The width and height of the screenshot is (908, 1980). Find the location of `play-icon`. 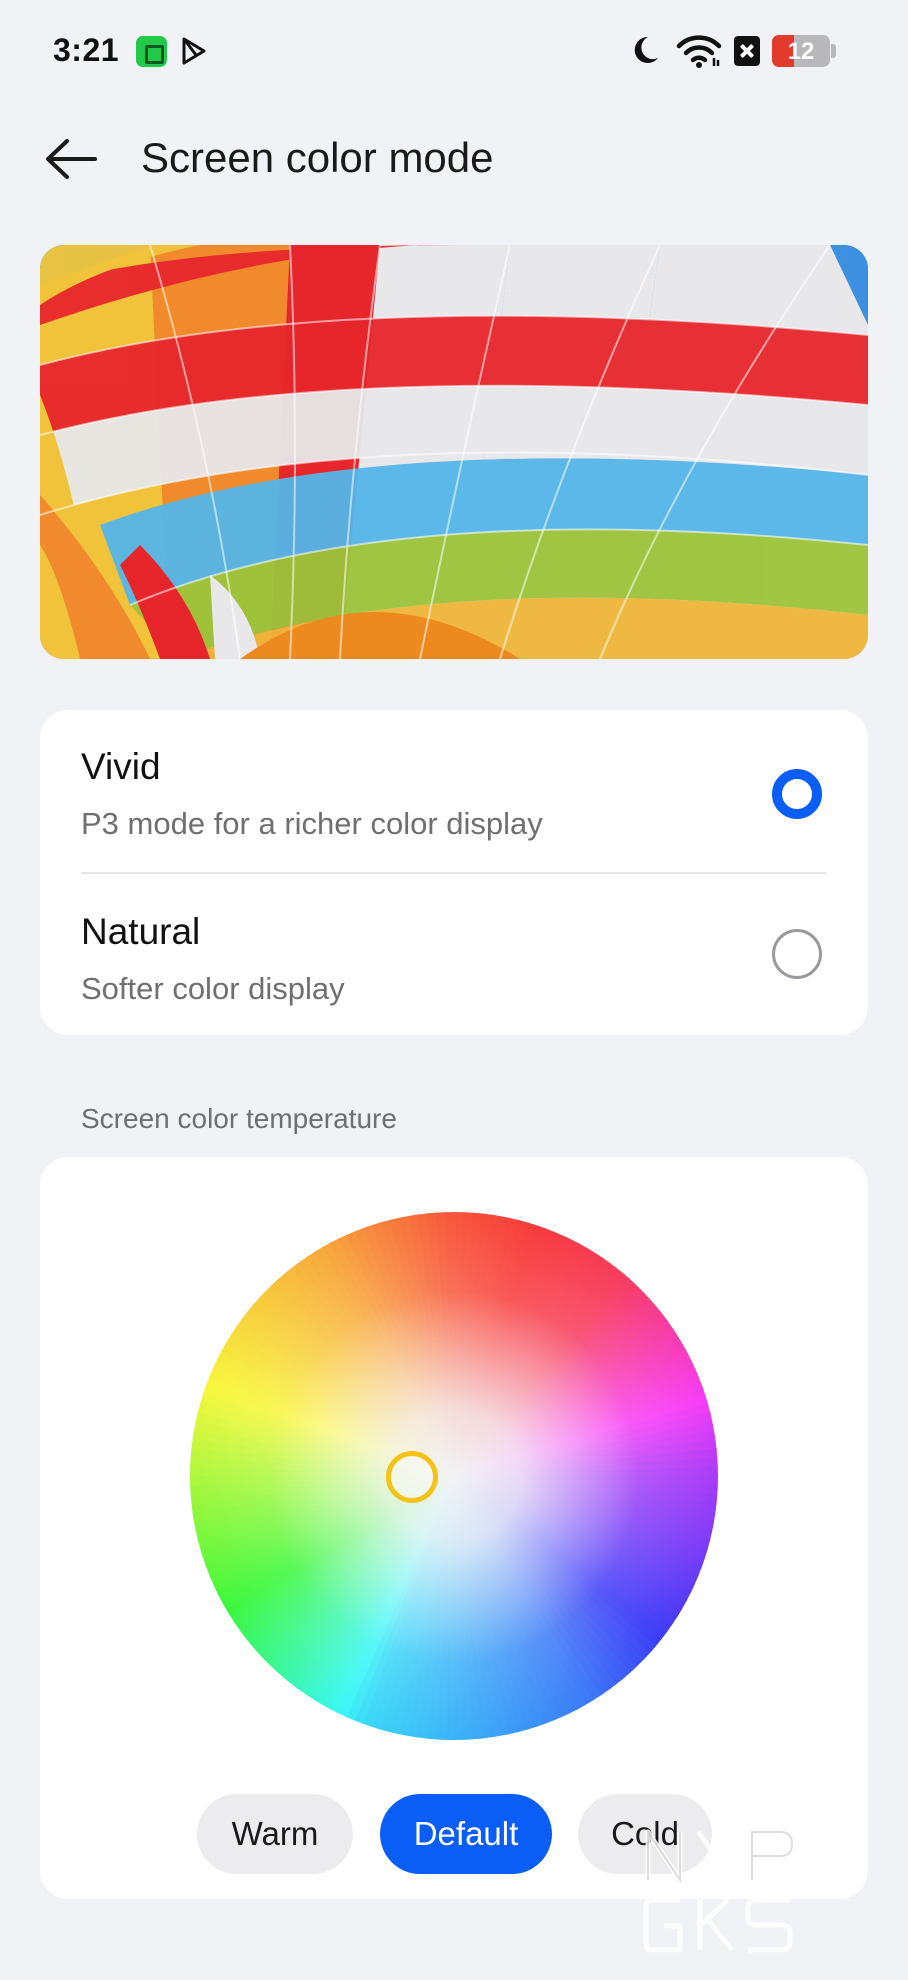

play-icon is located at coordinates (194, 51).